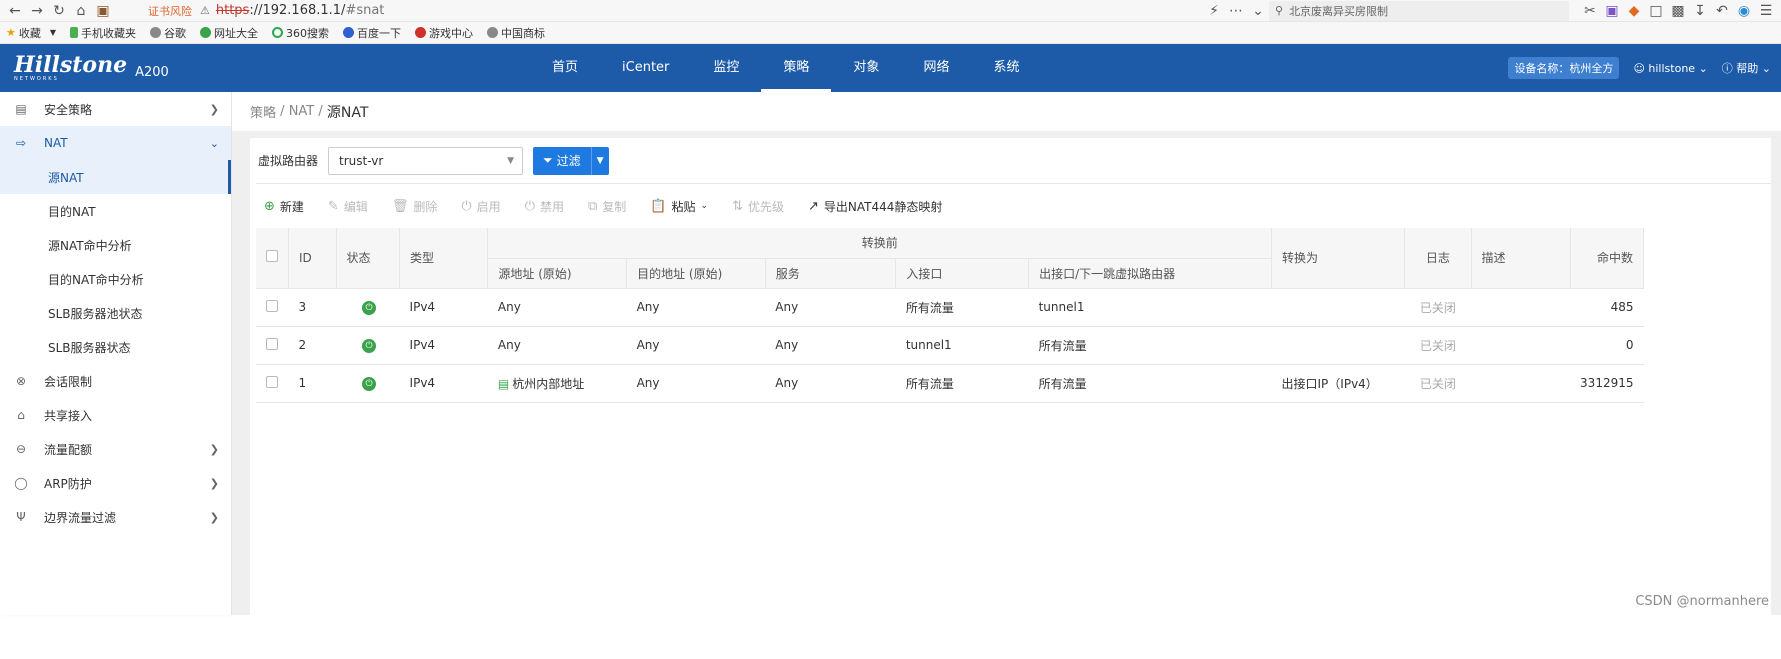  Describe the element at coordinates (415, 206) in the screenshot. I see `delete-button: 🗑 删除` at that location.